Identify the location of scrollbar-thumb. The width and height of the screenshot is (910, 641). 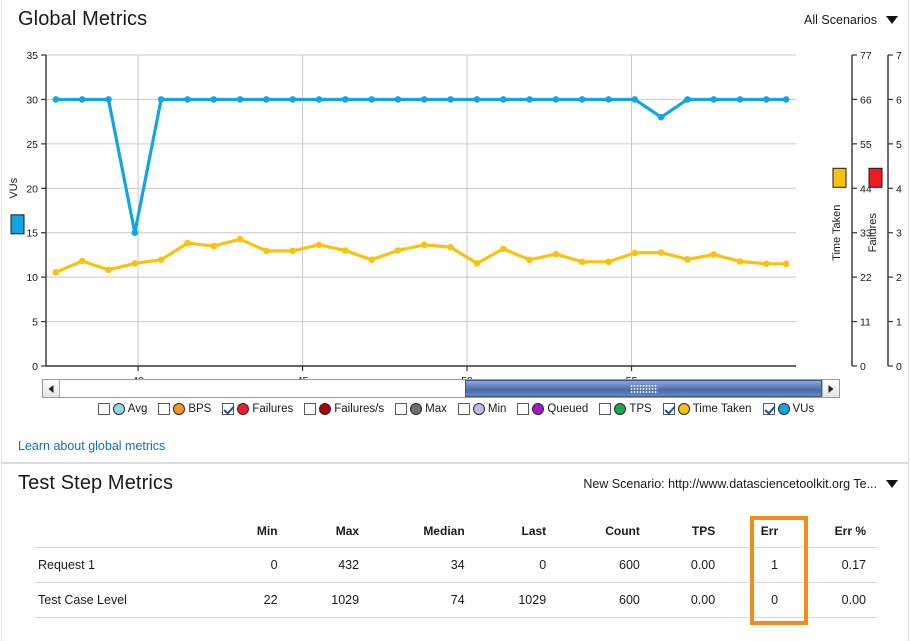
(643, 388).